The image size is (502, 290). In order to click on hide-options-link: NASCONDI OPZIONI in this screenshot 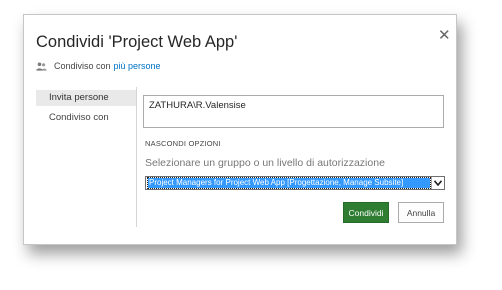, I will do `click(183, 143)`.